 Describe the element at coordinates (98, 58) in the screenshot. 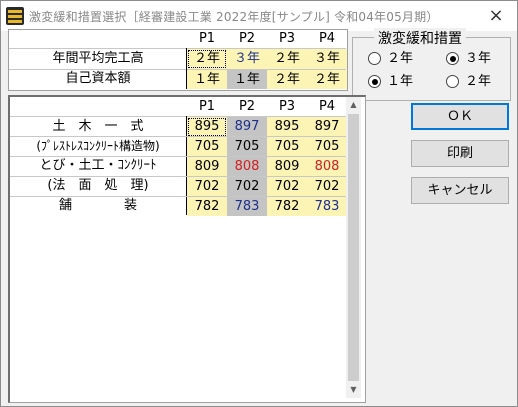

I see `row-label-annual-average: 年間平均完工高` at that location.